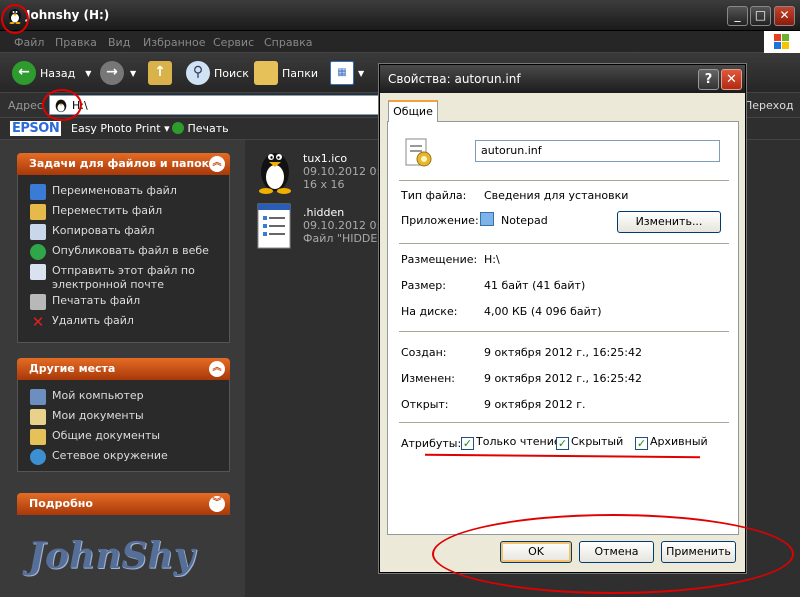 This screenshot has width=800, height=597. I want to click on menu-file: Файл, so click(29, 42).